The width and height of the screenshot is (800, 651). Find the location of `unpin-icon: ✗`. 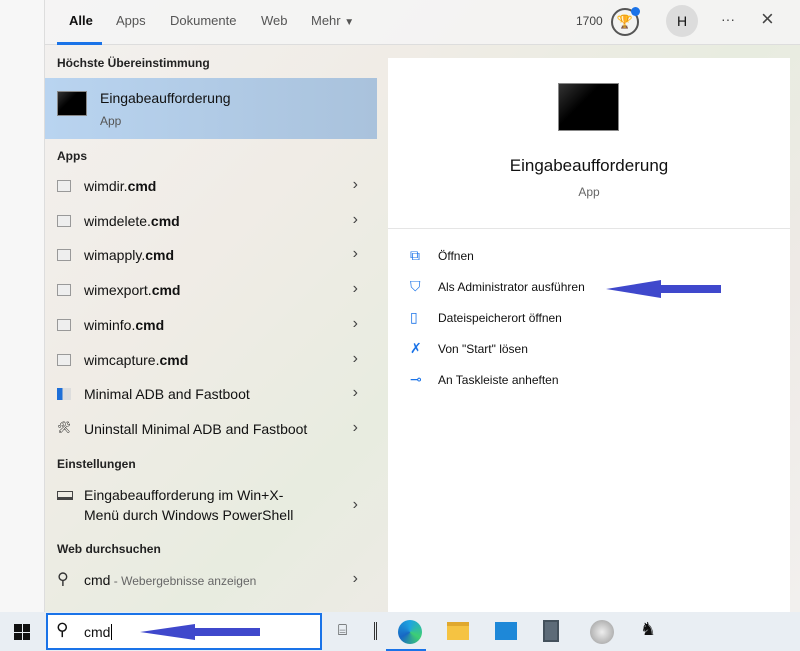

unpin-icon: ✗ is located at coordinates (416, 348).